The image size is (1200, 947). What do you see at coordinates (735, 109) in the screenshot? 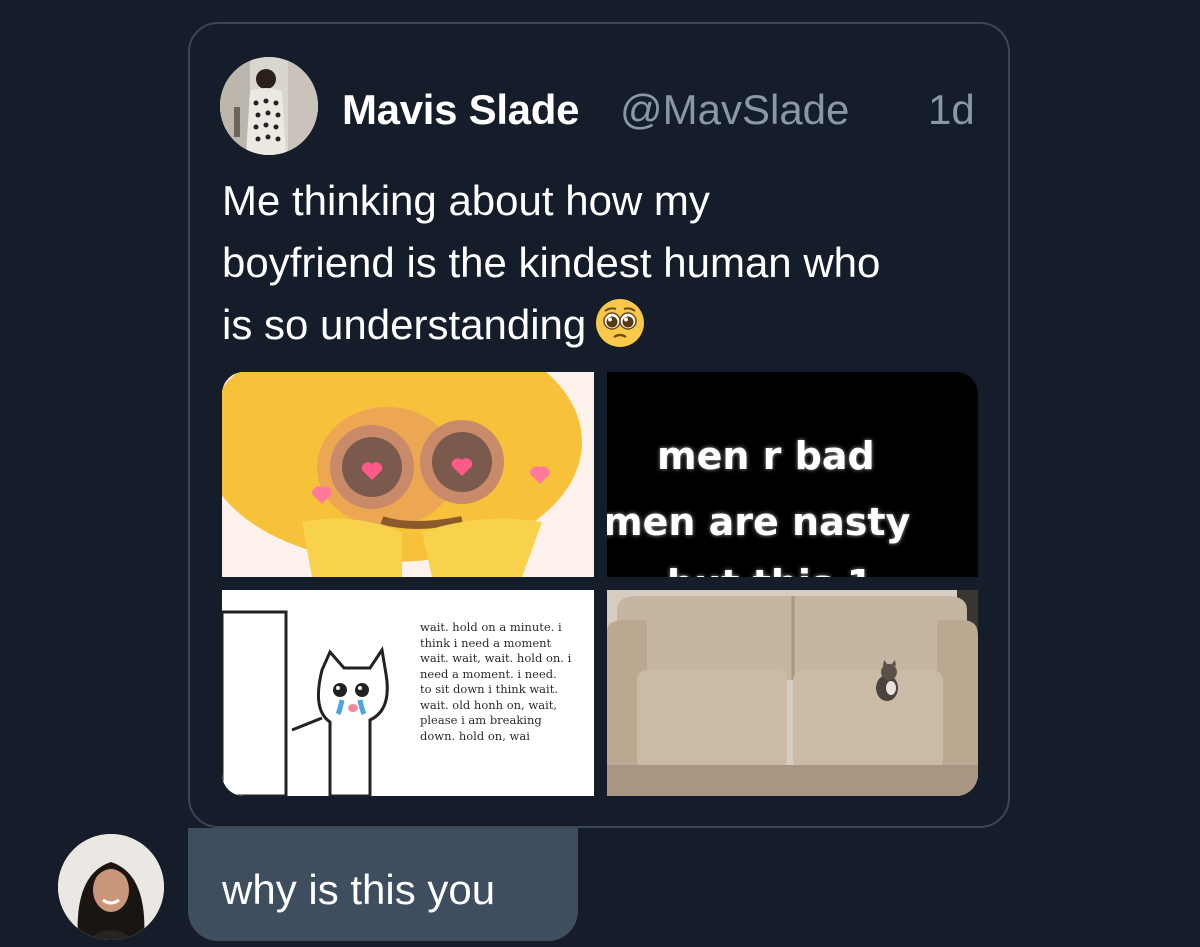
I see `author-handle: @MavSlade` at bounding box center [735, 109].